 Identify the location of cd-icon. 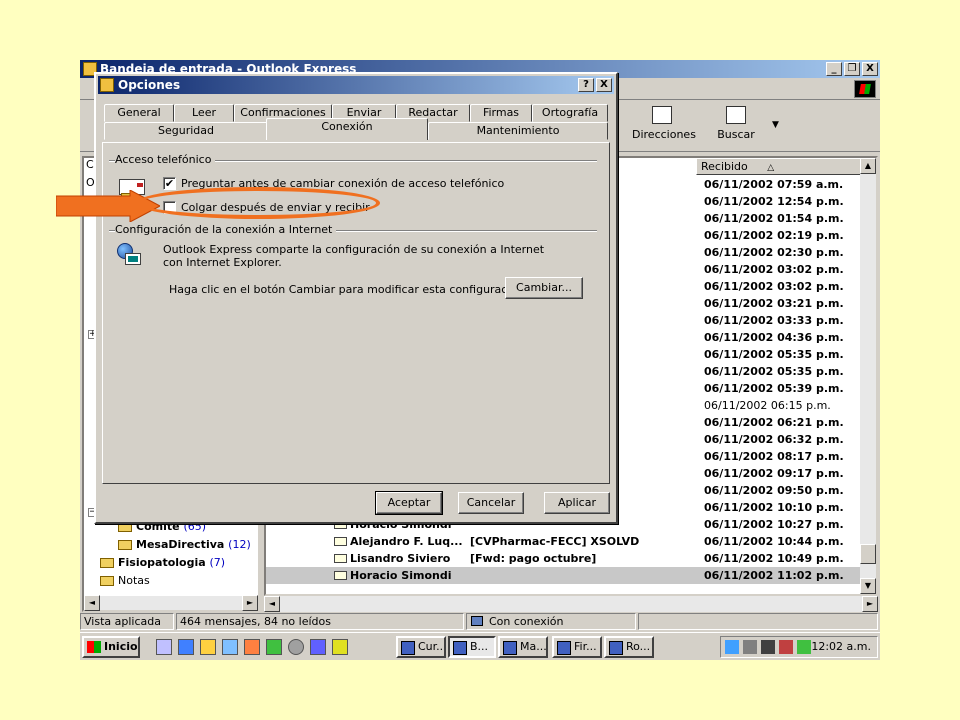
(296, 647).